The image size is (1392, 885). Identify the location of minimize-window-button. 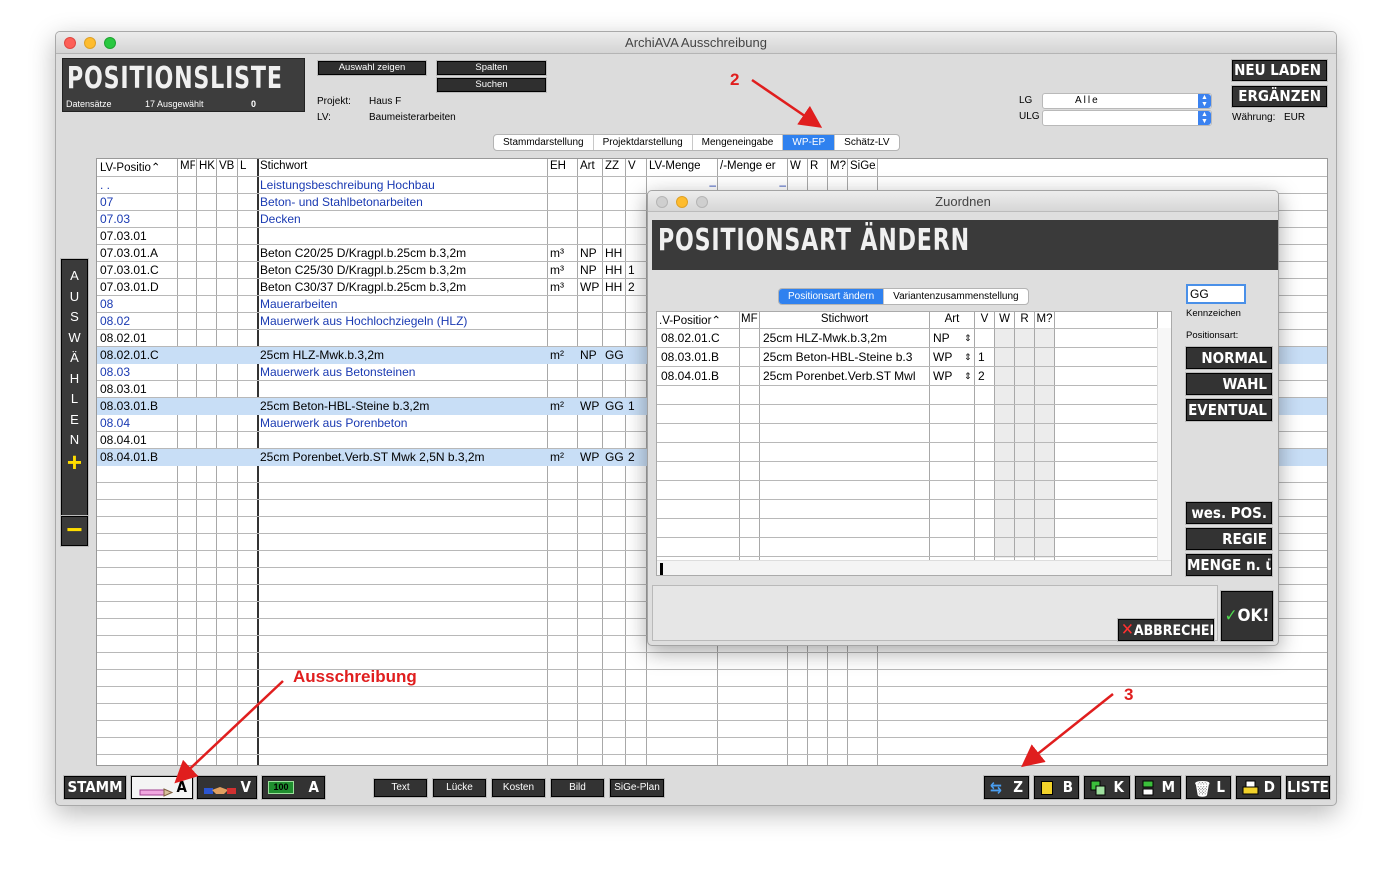
(90, 43).